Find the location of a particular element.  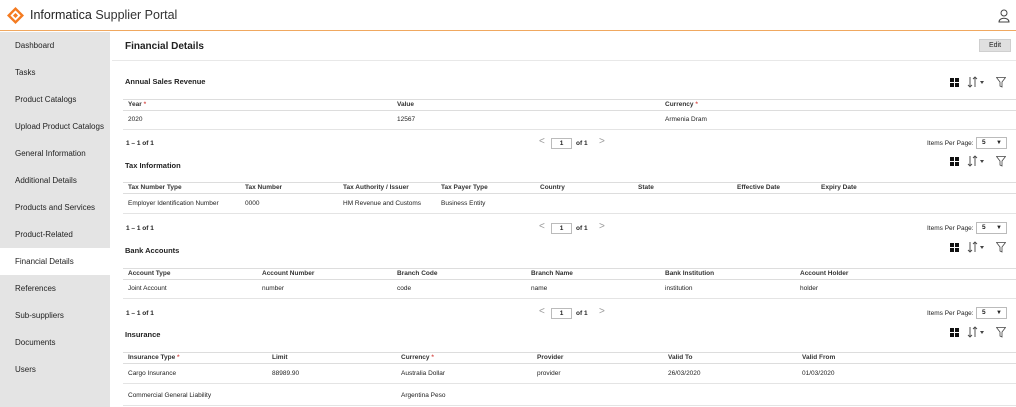

tax-authority-cell: HM Revenue and Customs is located at coordinates (382, 203).